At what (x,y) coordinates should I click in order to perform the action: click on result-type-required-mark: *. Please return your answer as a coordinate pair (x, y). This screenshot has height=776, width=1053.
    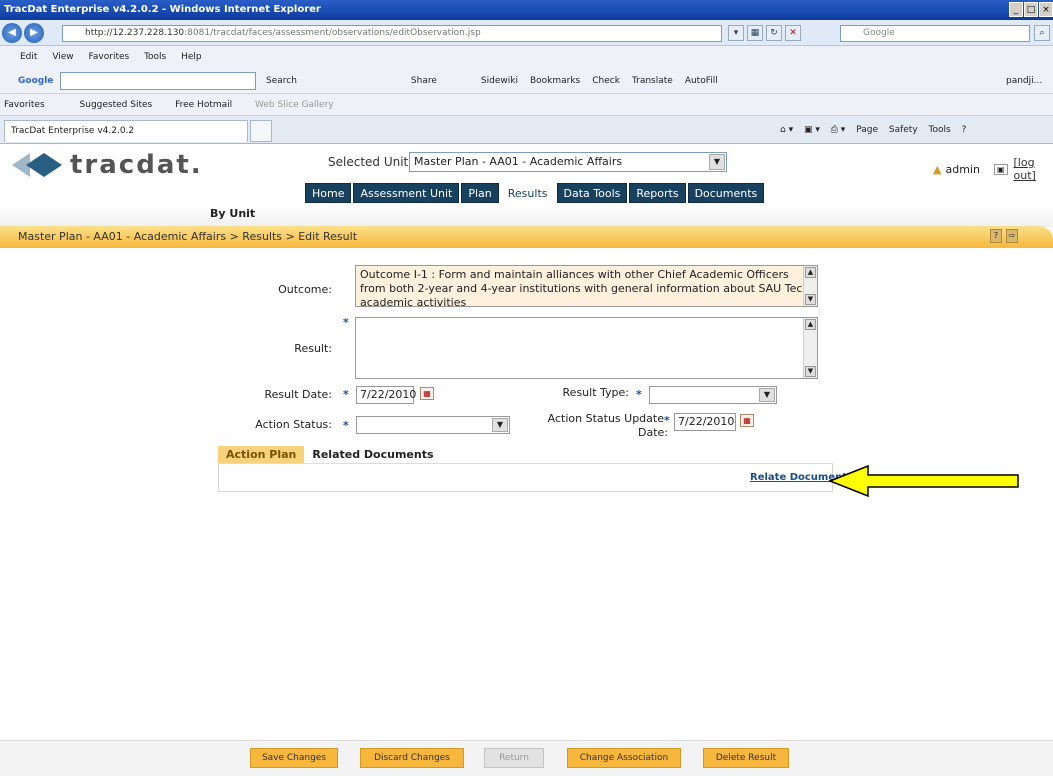
    Looking at the image, I should click on (639, 394).